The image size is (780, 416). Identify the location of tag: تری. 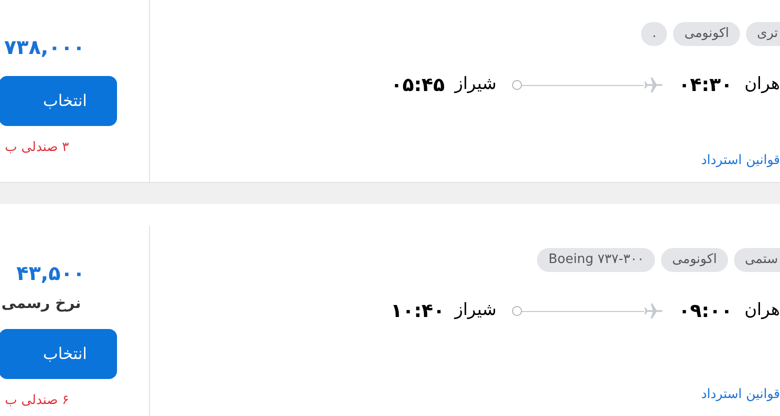
(763, 34).